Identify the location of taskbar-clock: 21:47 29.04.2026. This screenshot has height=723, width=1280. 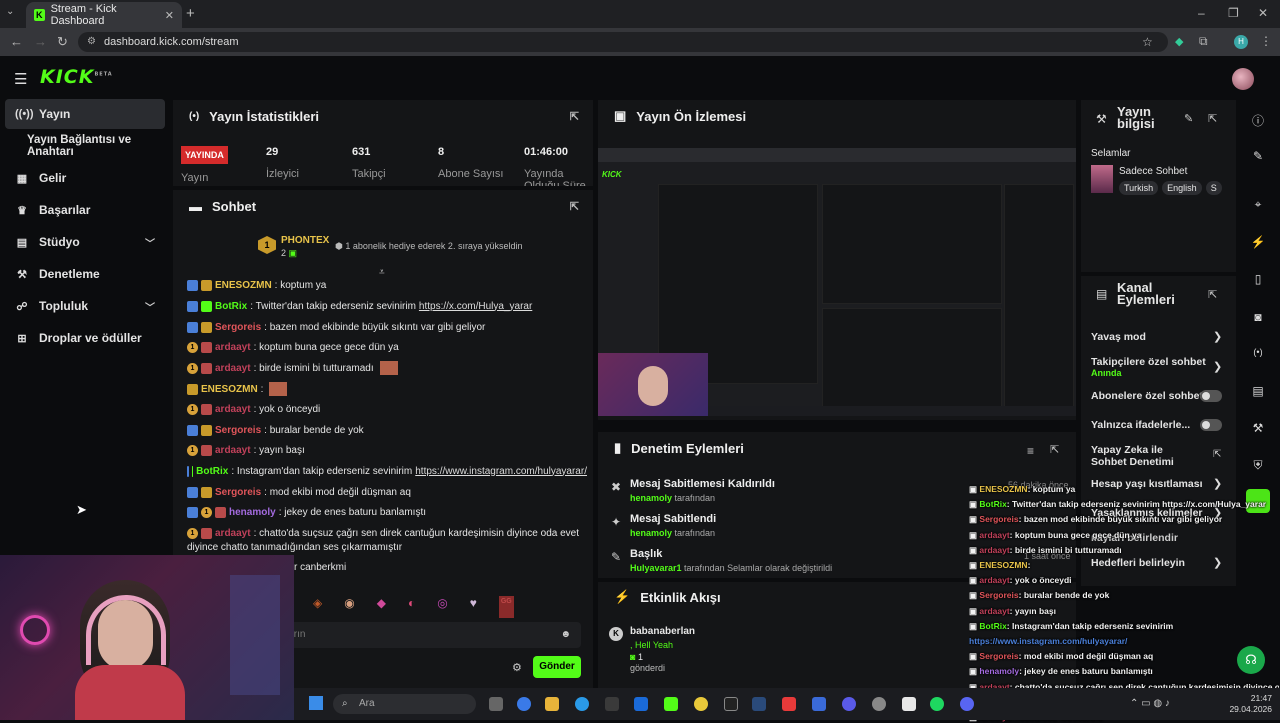
(1248, 704).